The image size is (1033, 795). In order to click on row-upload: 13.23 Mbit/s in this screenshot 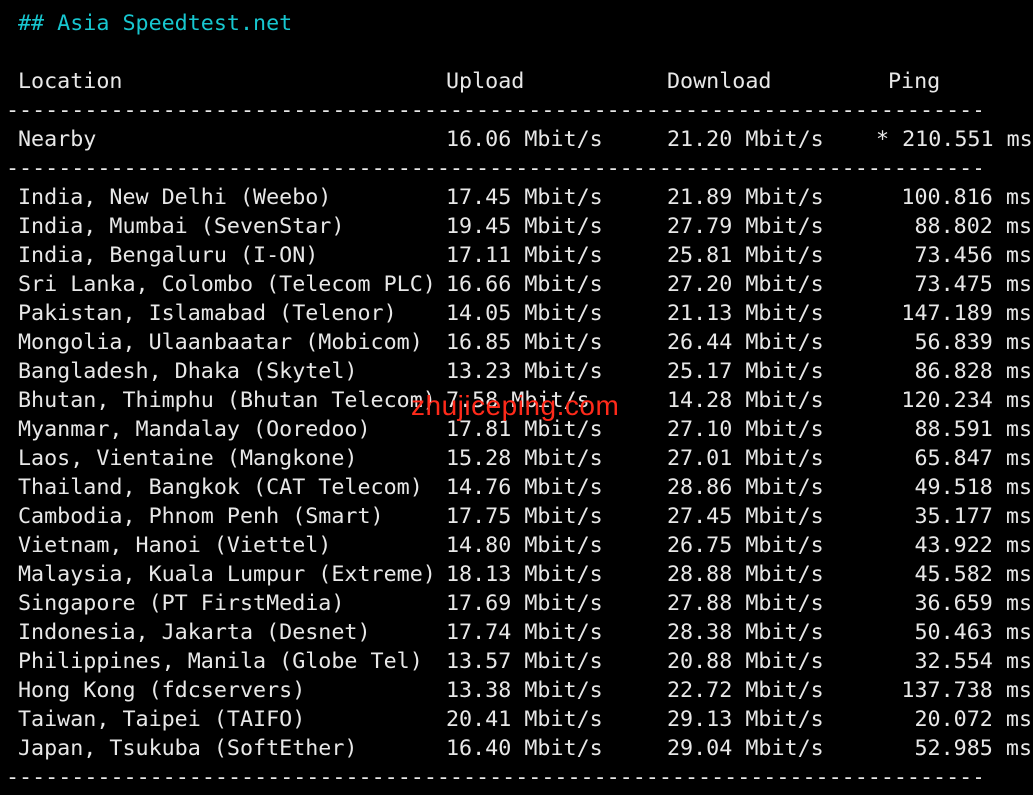, I will do `click(524, 371)`.